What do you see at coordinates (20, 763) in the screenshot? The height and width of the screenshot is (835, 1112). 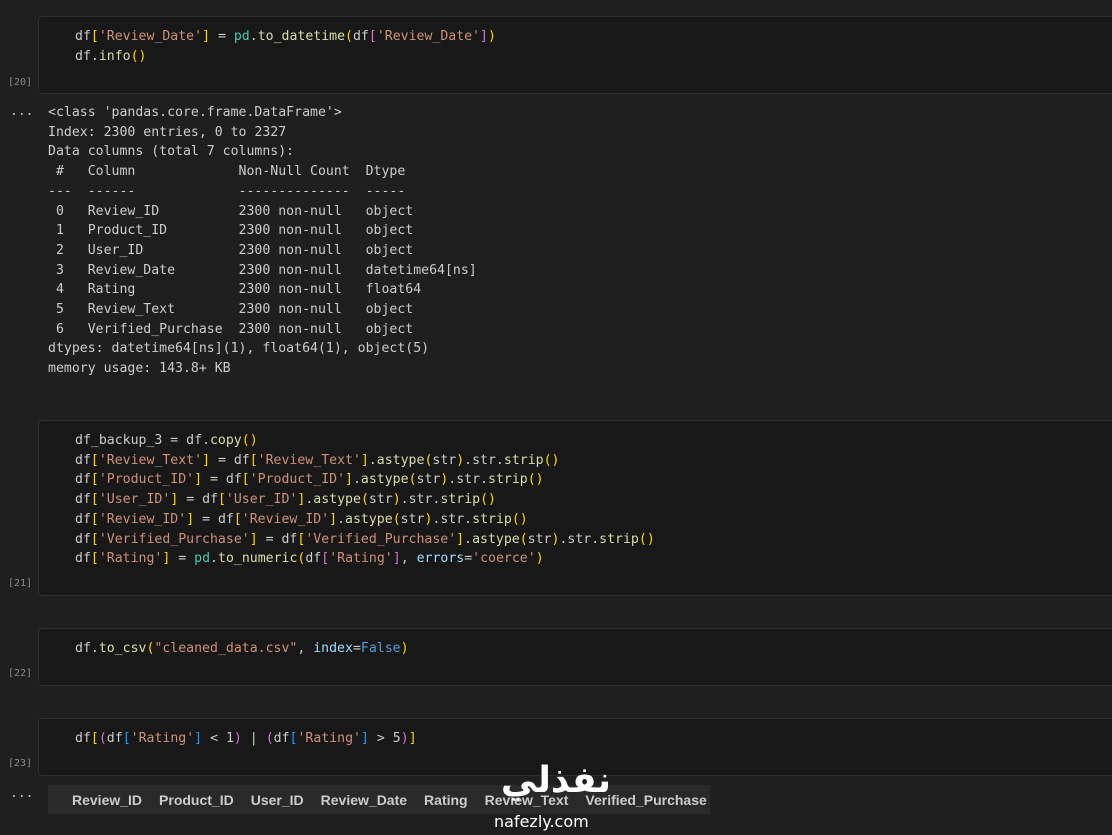 I see `execution-count: [23]` at bounding box center [20, 763].